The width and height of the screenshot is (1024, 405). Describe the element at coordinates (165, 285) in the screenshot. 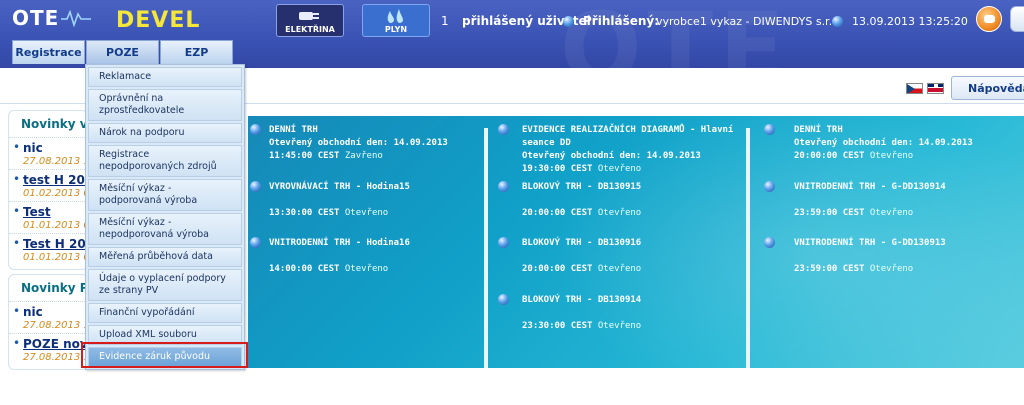

I see `menu-item-udaje-vyplaceni: Údaje o vyplacení podpory ze strany PV` at that location.